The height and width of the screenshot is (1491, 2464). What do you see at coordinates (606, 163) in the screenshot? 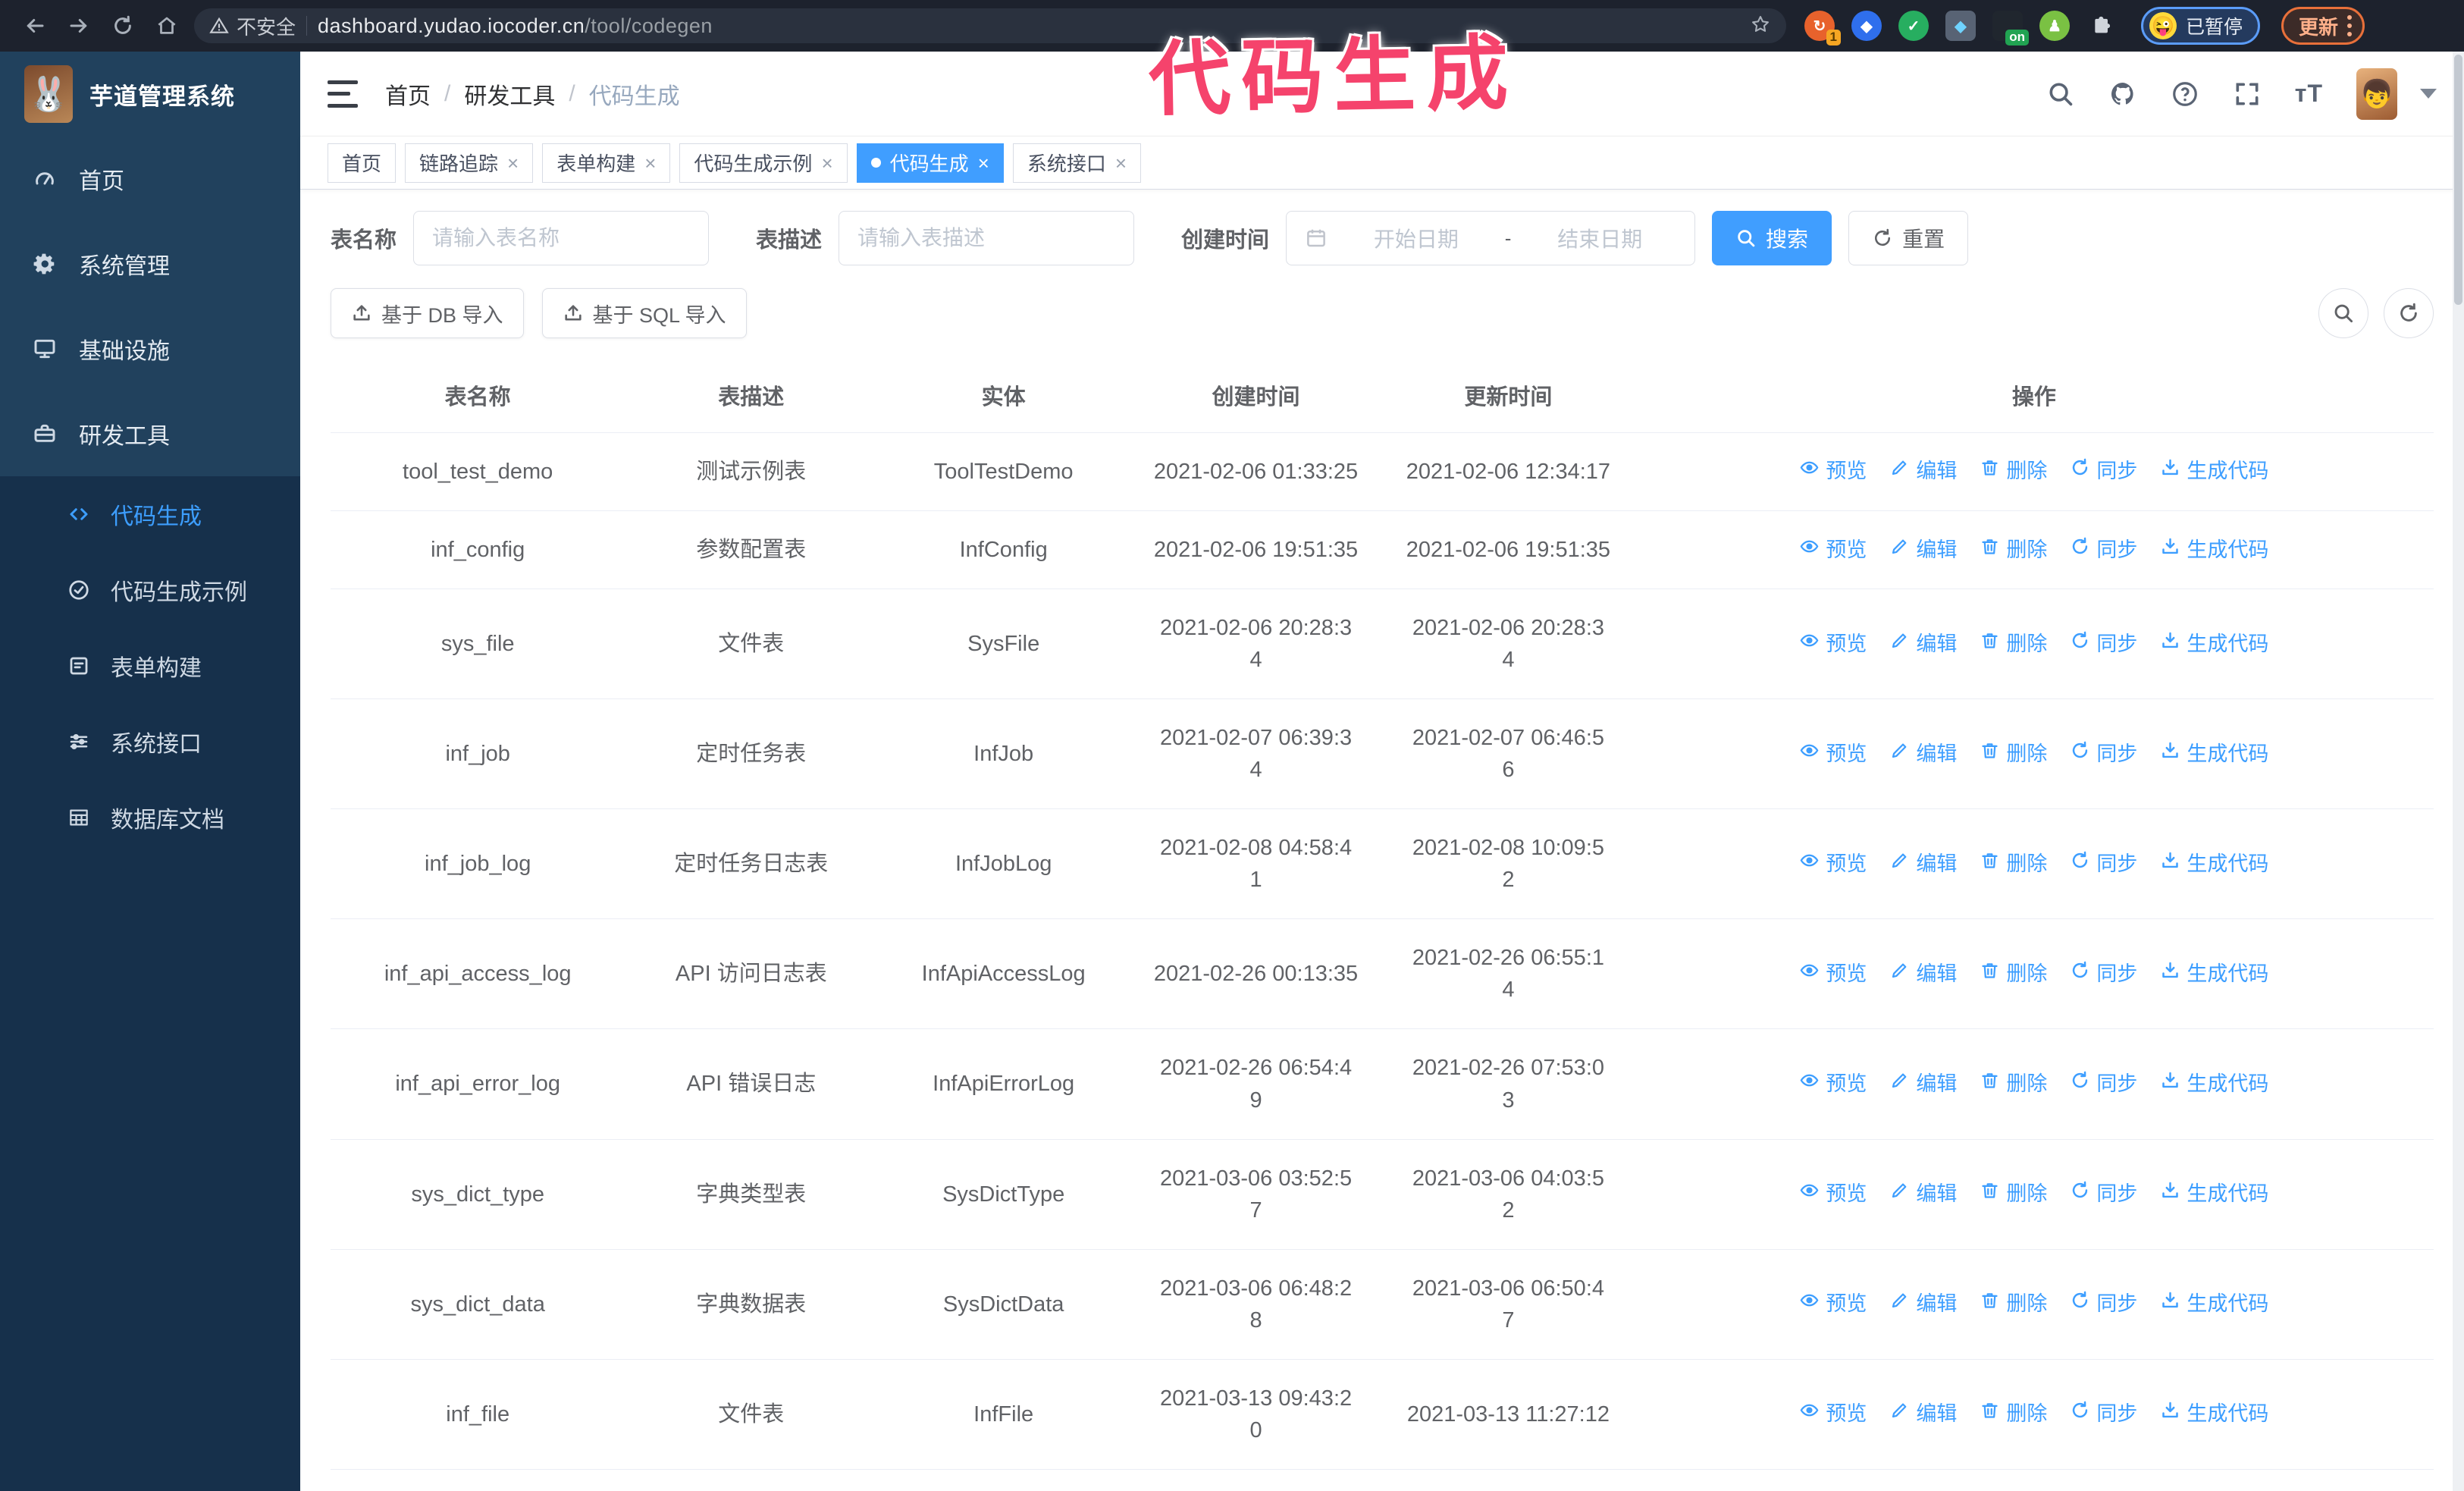
I see `tab-表单构建: 表单构建 ×` at bounding box center [606, 163].